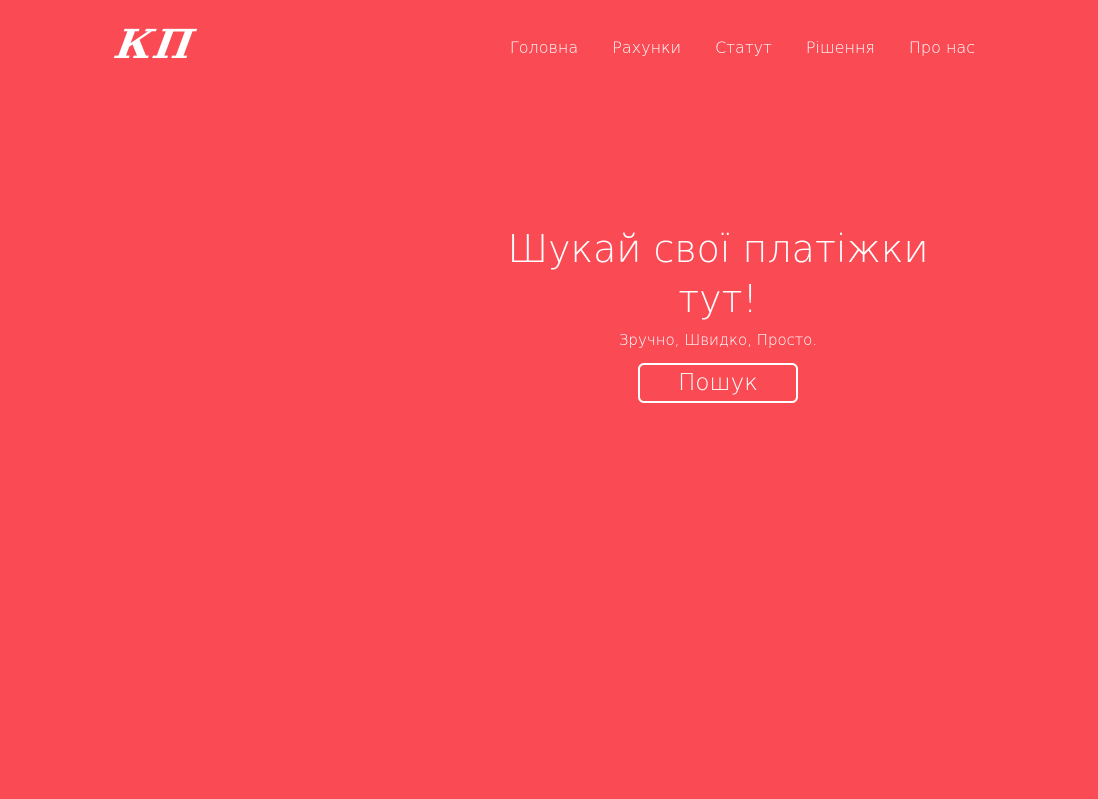 The image size is (1098, 799). What do you see at coordinates (718, 340) in the screenshot?
I see `hero-subtitle: Зручно, Швидко, Просто.` at bounding box center [718, 340].